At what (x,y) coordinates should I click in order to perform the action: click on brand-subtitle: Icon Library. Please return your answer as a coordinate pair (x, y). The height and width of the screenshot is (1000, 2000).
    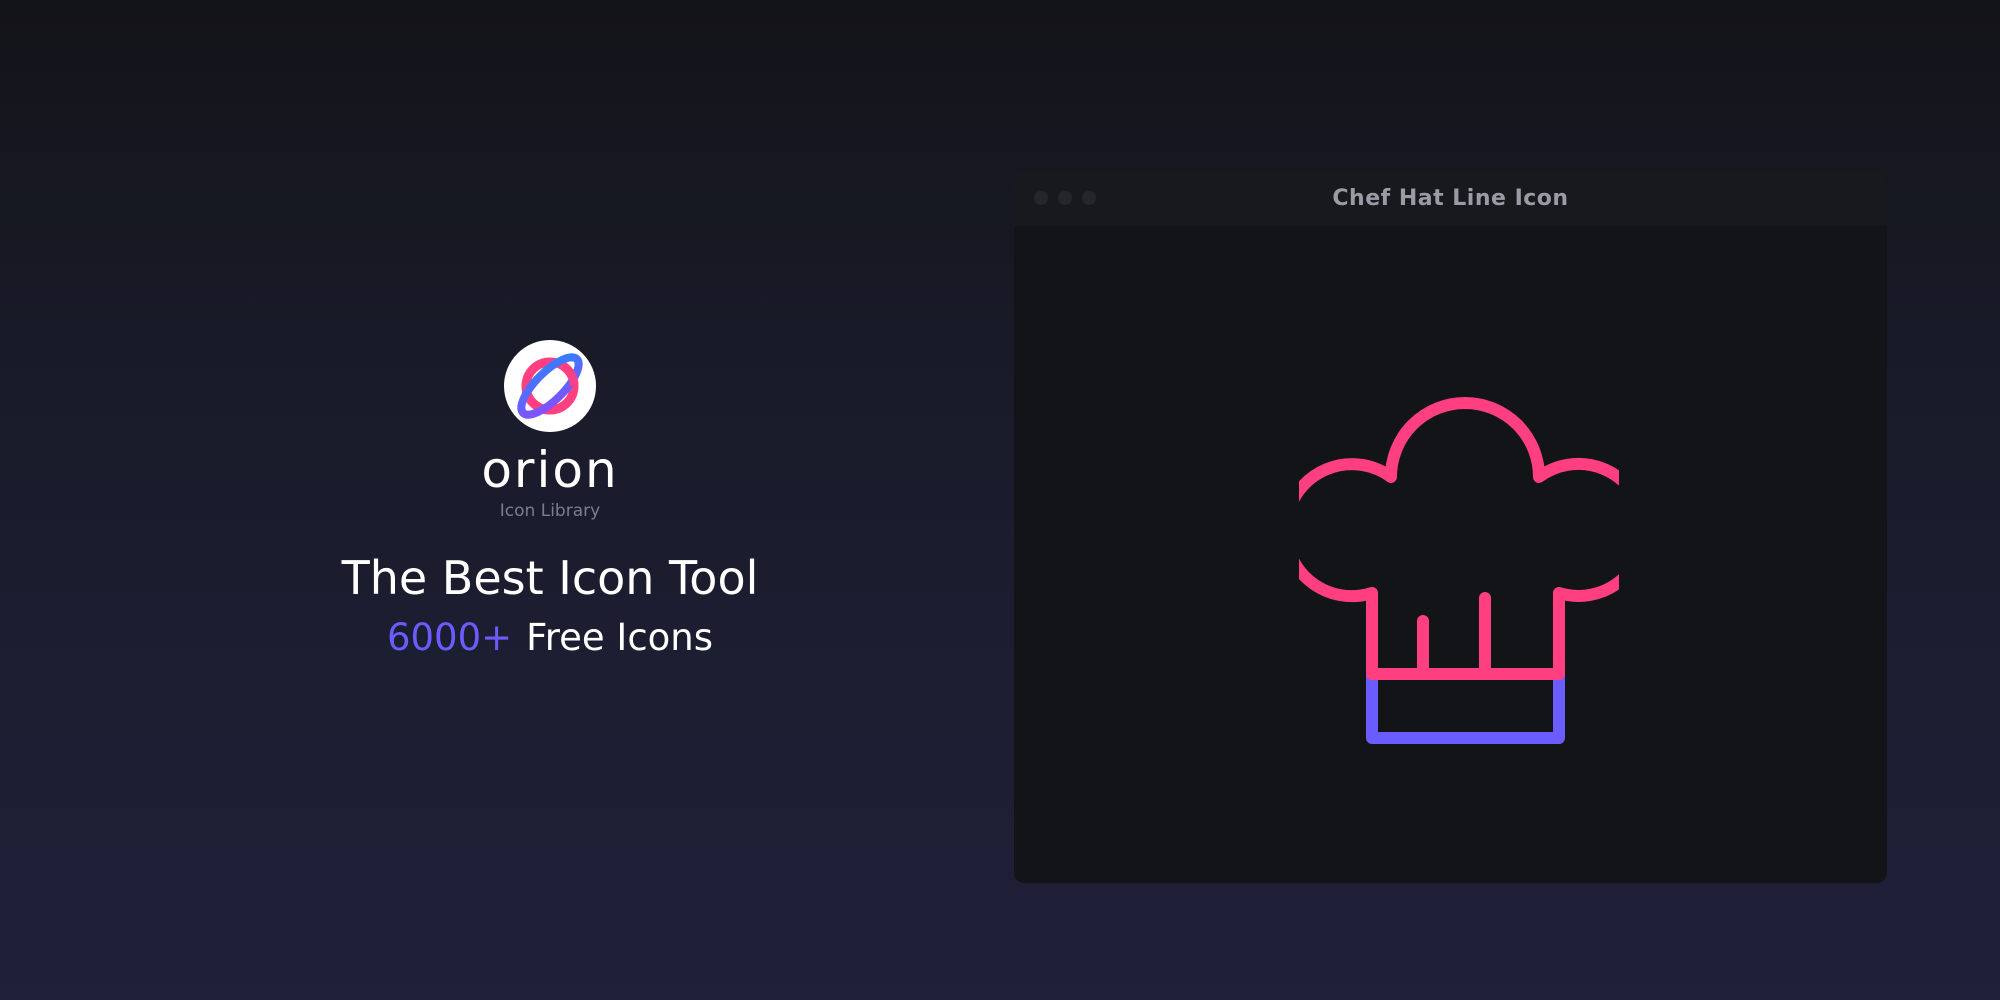
    Looking at the image, I should click on (550, 511).